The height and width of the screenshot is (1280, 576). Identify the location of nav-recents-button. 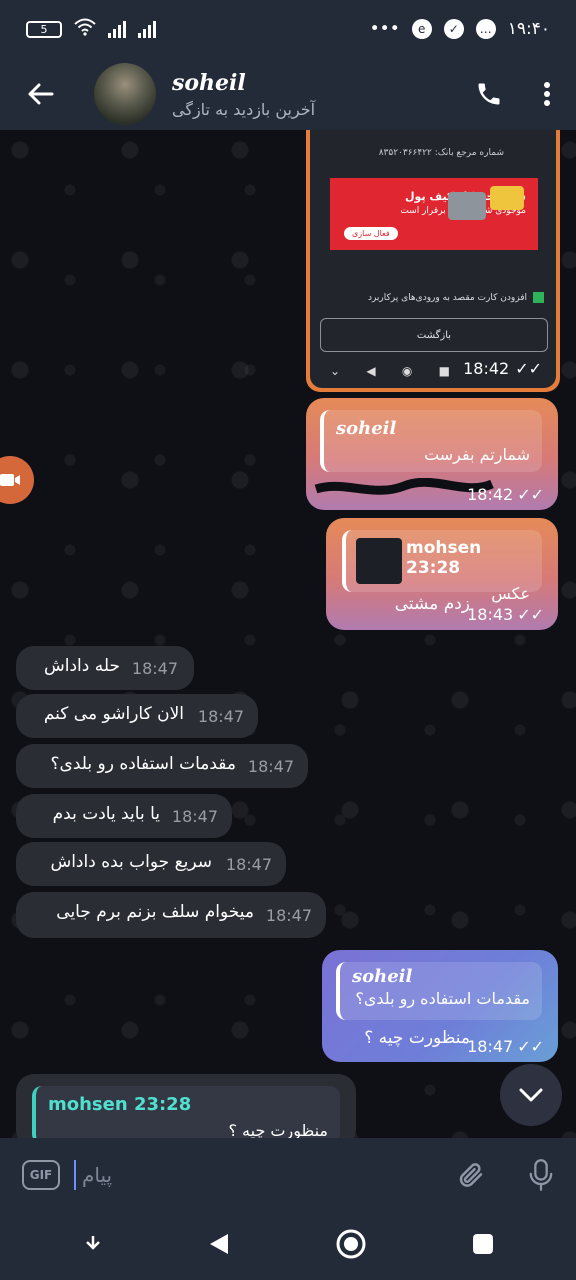
(483, 1246).